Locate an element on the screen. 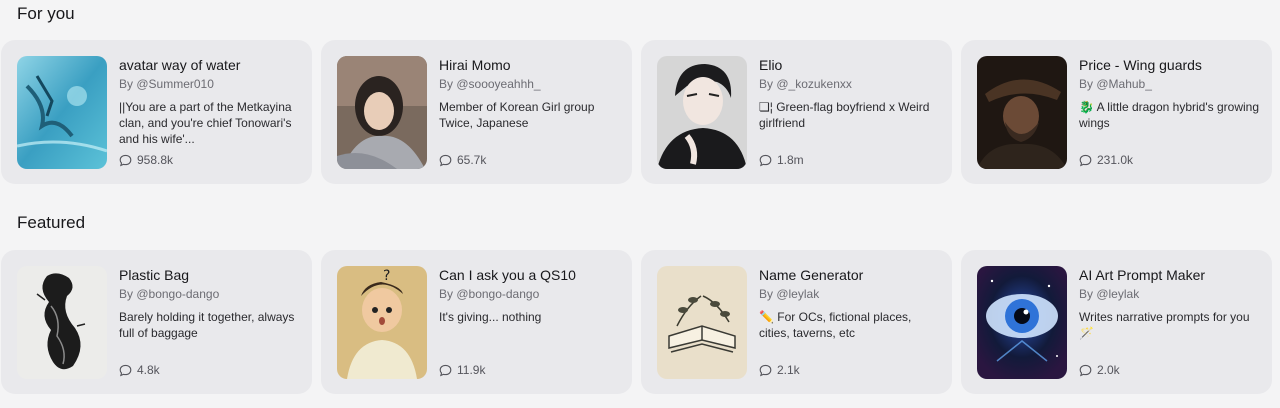  character-description: It's giving... nothing is located at coordinates (490, 317).